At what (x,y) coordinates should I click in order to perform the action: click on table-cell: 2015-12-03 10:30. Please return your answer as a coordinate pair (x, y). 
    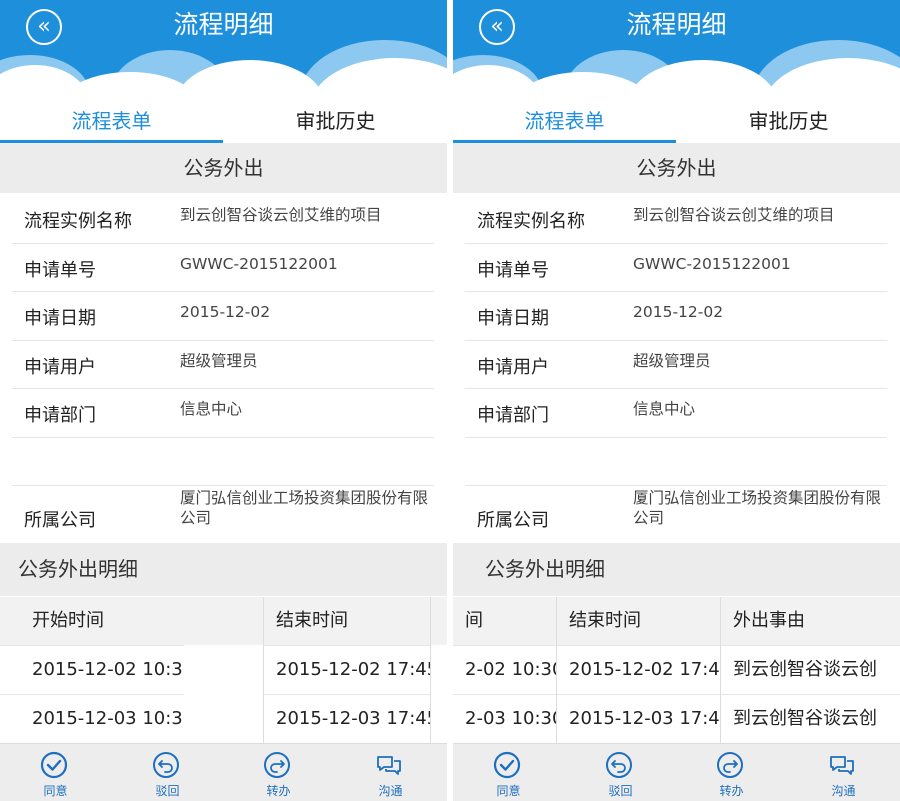
    Looking at the image, I should click on (92, 718).